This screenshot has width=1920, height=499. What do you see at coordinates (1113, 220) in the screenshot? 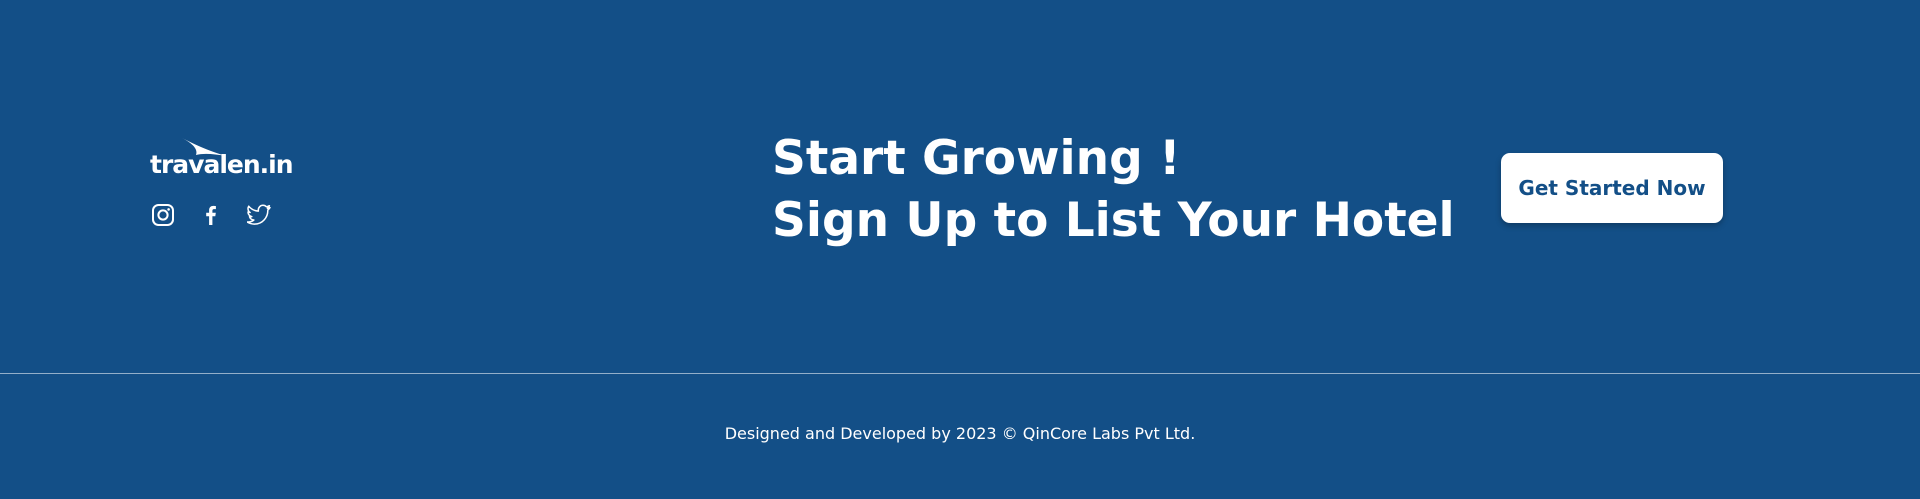
I see `headline-line-2: Sign Up to List Your Hotel` at bounding box center [1113, 220].